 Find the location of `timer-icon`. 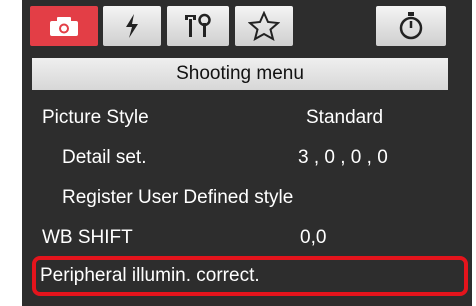

timer-icon is located at coordinates (411, 26).